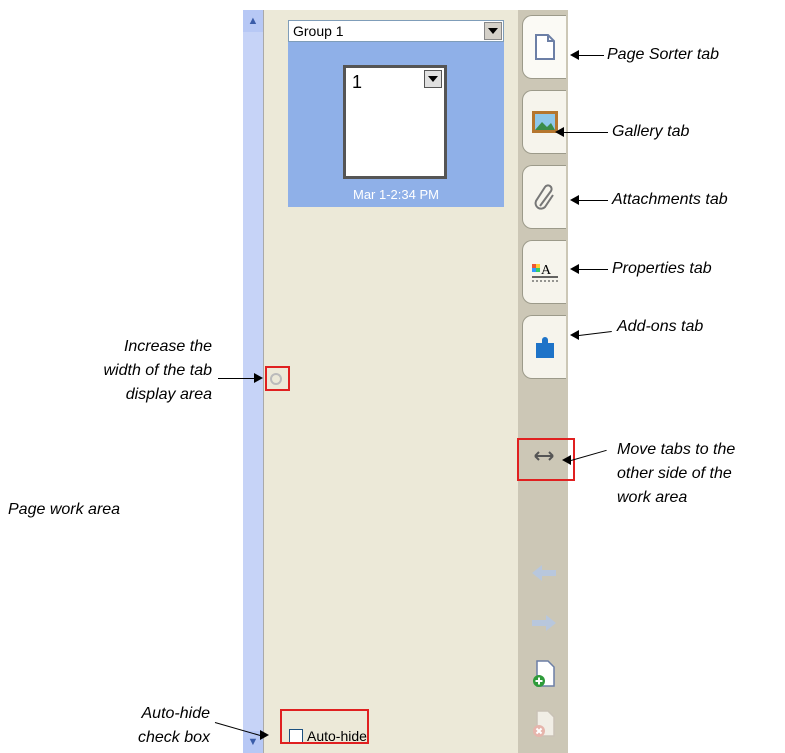  Describe the element at coordinates (324, 726) in the screenshot. I see `autohide-highlight` at that location.